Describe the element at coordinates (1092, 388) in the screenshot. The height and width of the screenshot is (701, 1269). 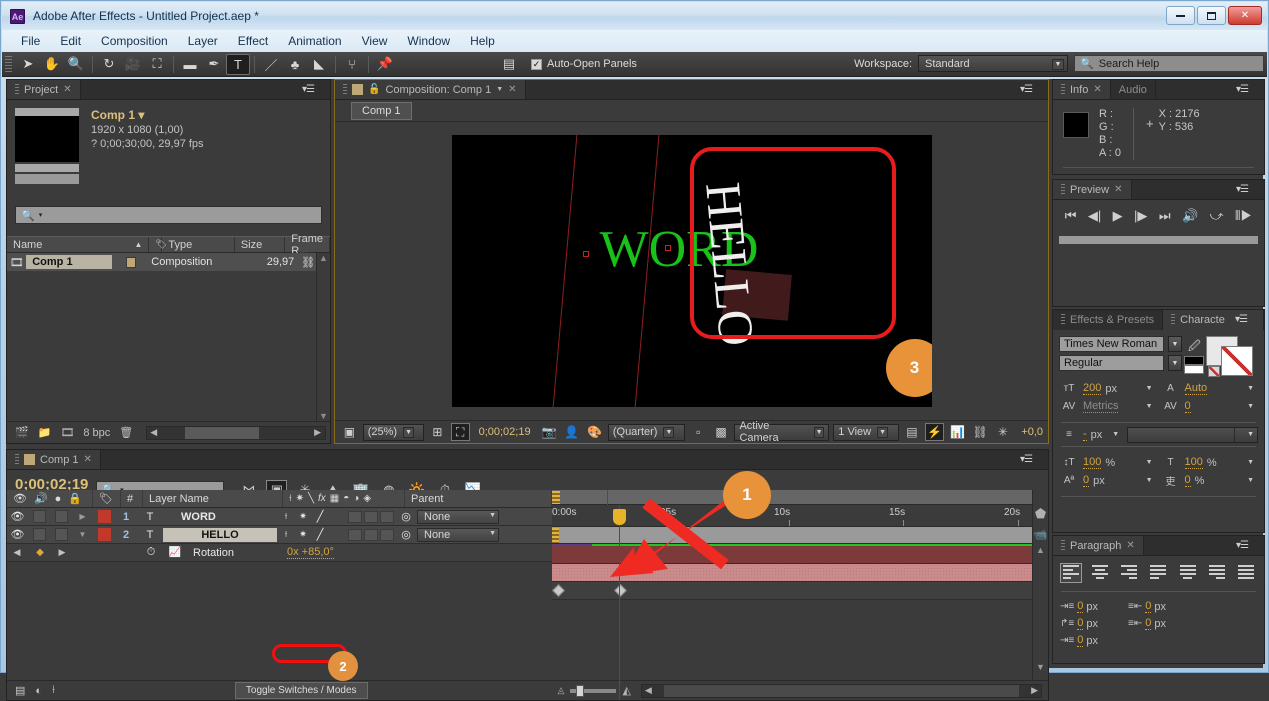
I see `font-size-value: 200` at that location.